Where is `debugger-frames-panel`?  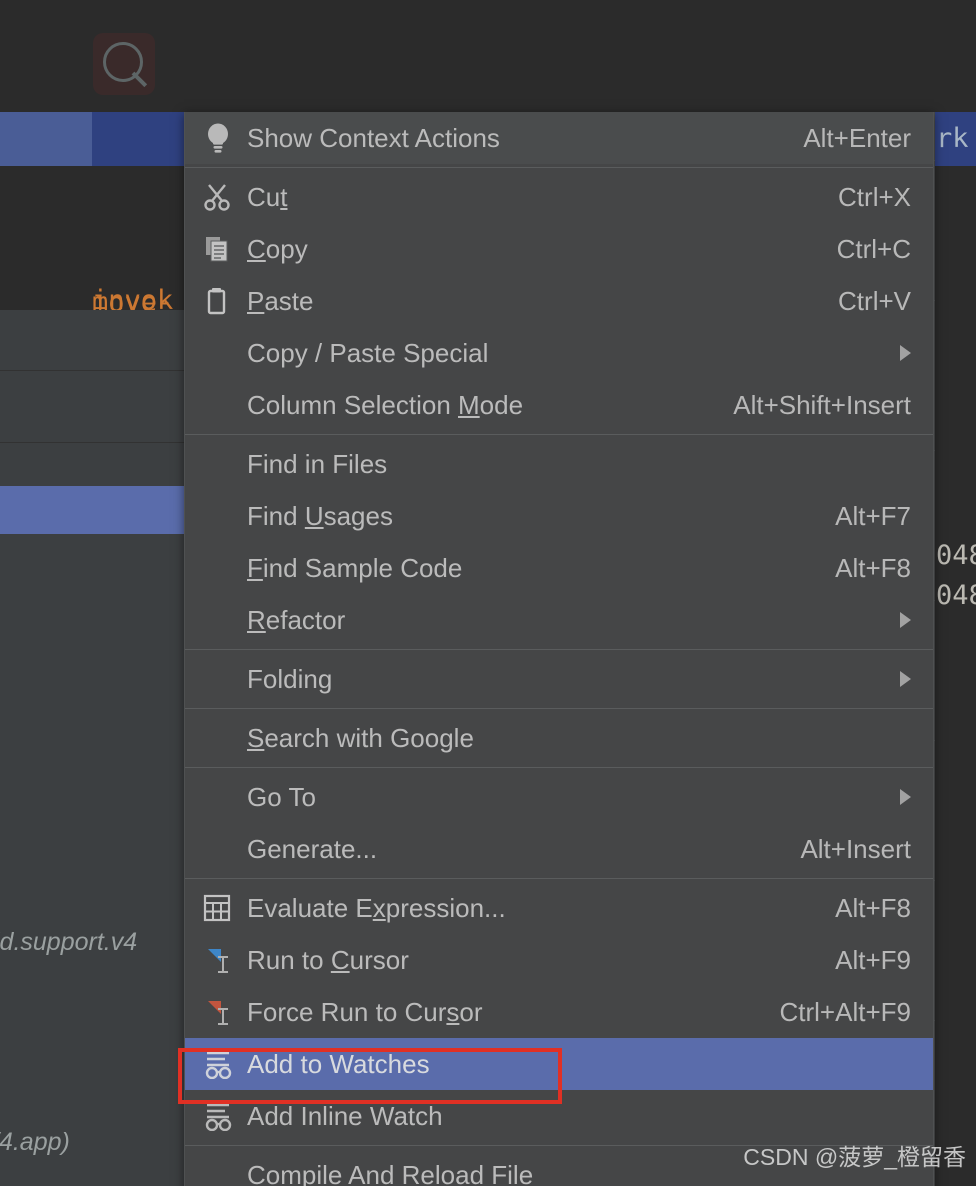
debugger-frames-panel is located at coordinates (92, 748).